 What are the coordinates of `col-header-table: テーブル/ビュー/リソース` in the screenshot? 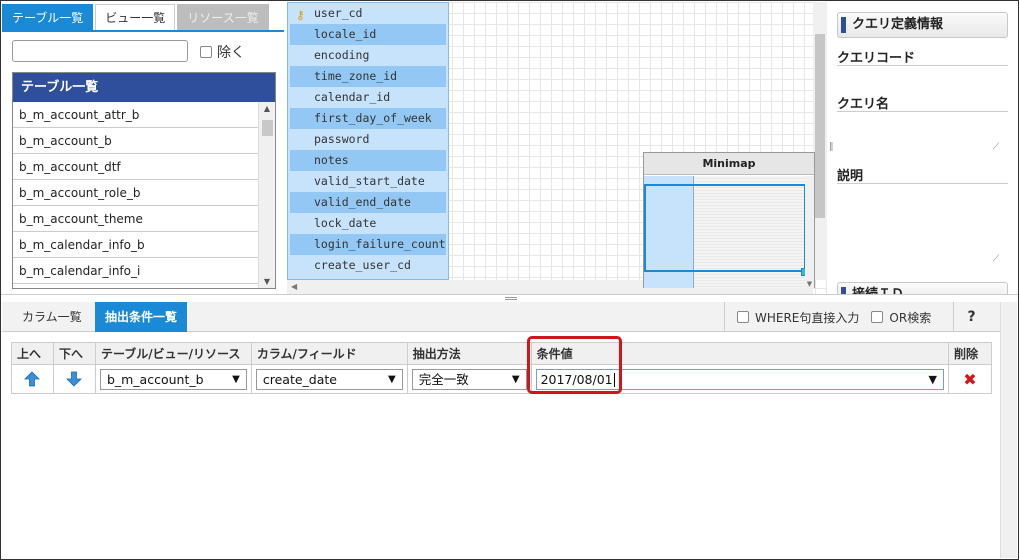 It's located at (173, 353).